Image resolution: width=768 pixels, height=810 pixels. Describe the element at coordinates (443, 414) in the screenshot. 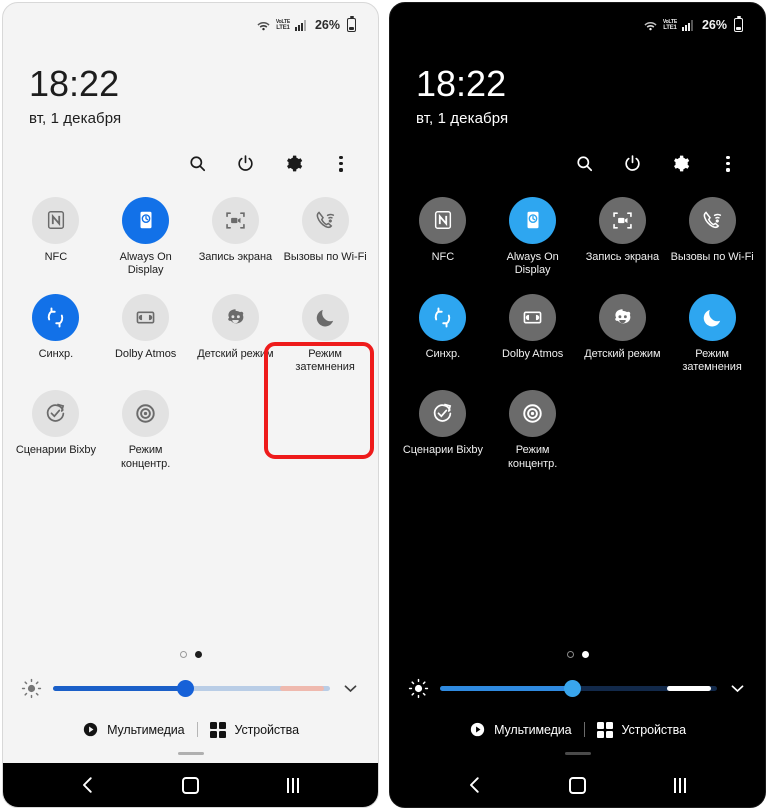

I see `bixby-routines-icon` at that location.